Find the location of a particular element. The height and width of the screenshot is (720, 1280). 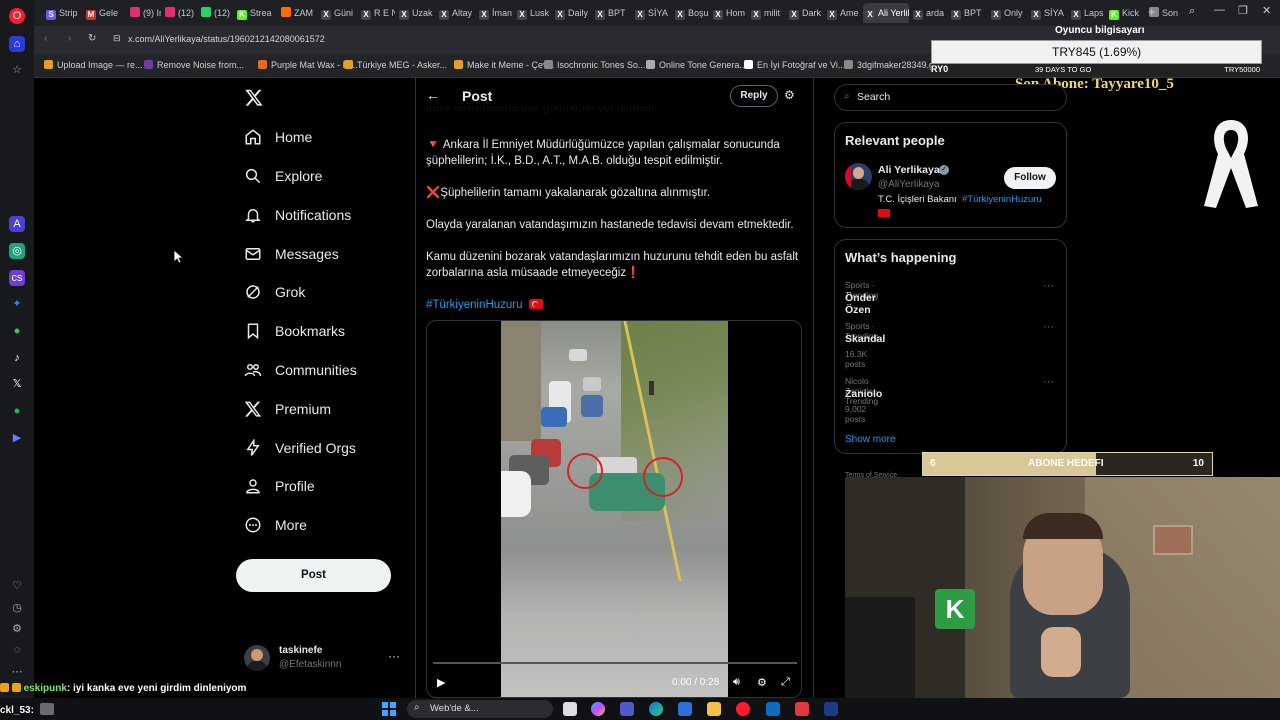

tiktok-icon: ♪ is located at coordinates (17, 358).